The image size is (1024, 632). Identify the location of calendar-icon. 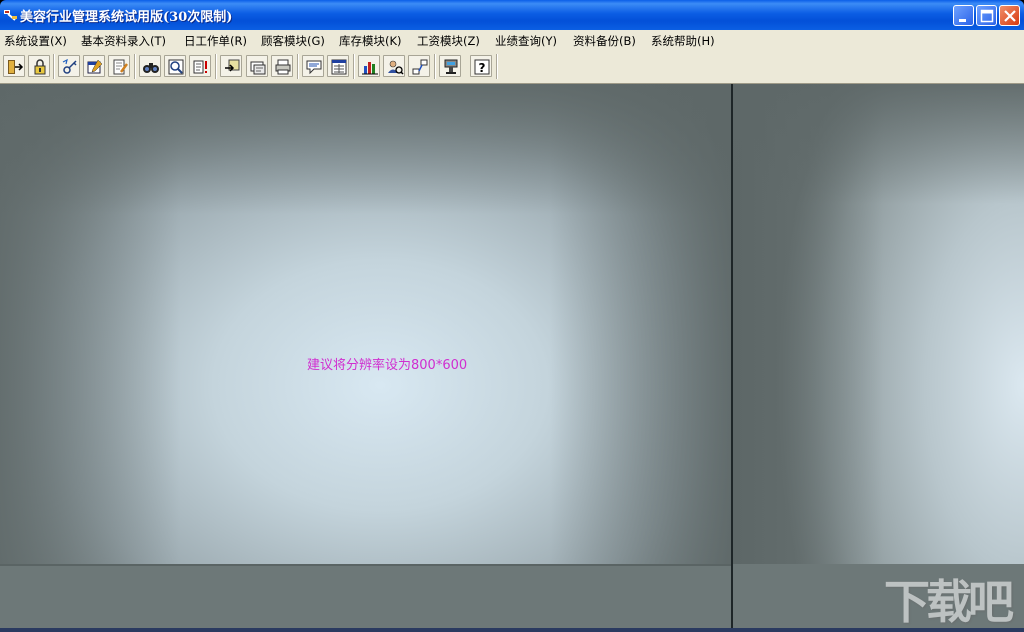
(95, 66).